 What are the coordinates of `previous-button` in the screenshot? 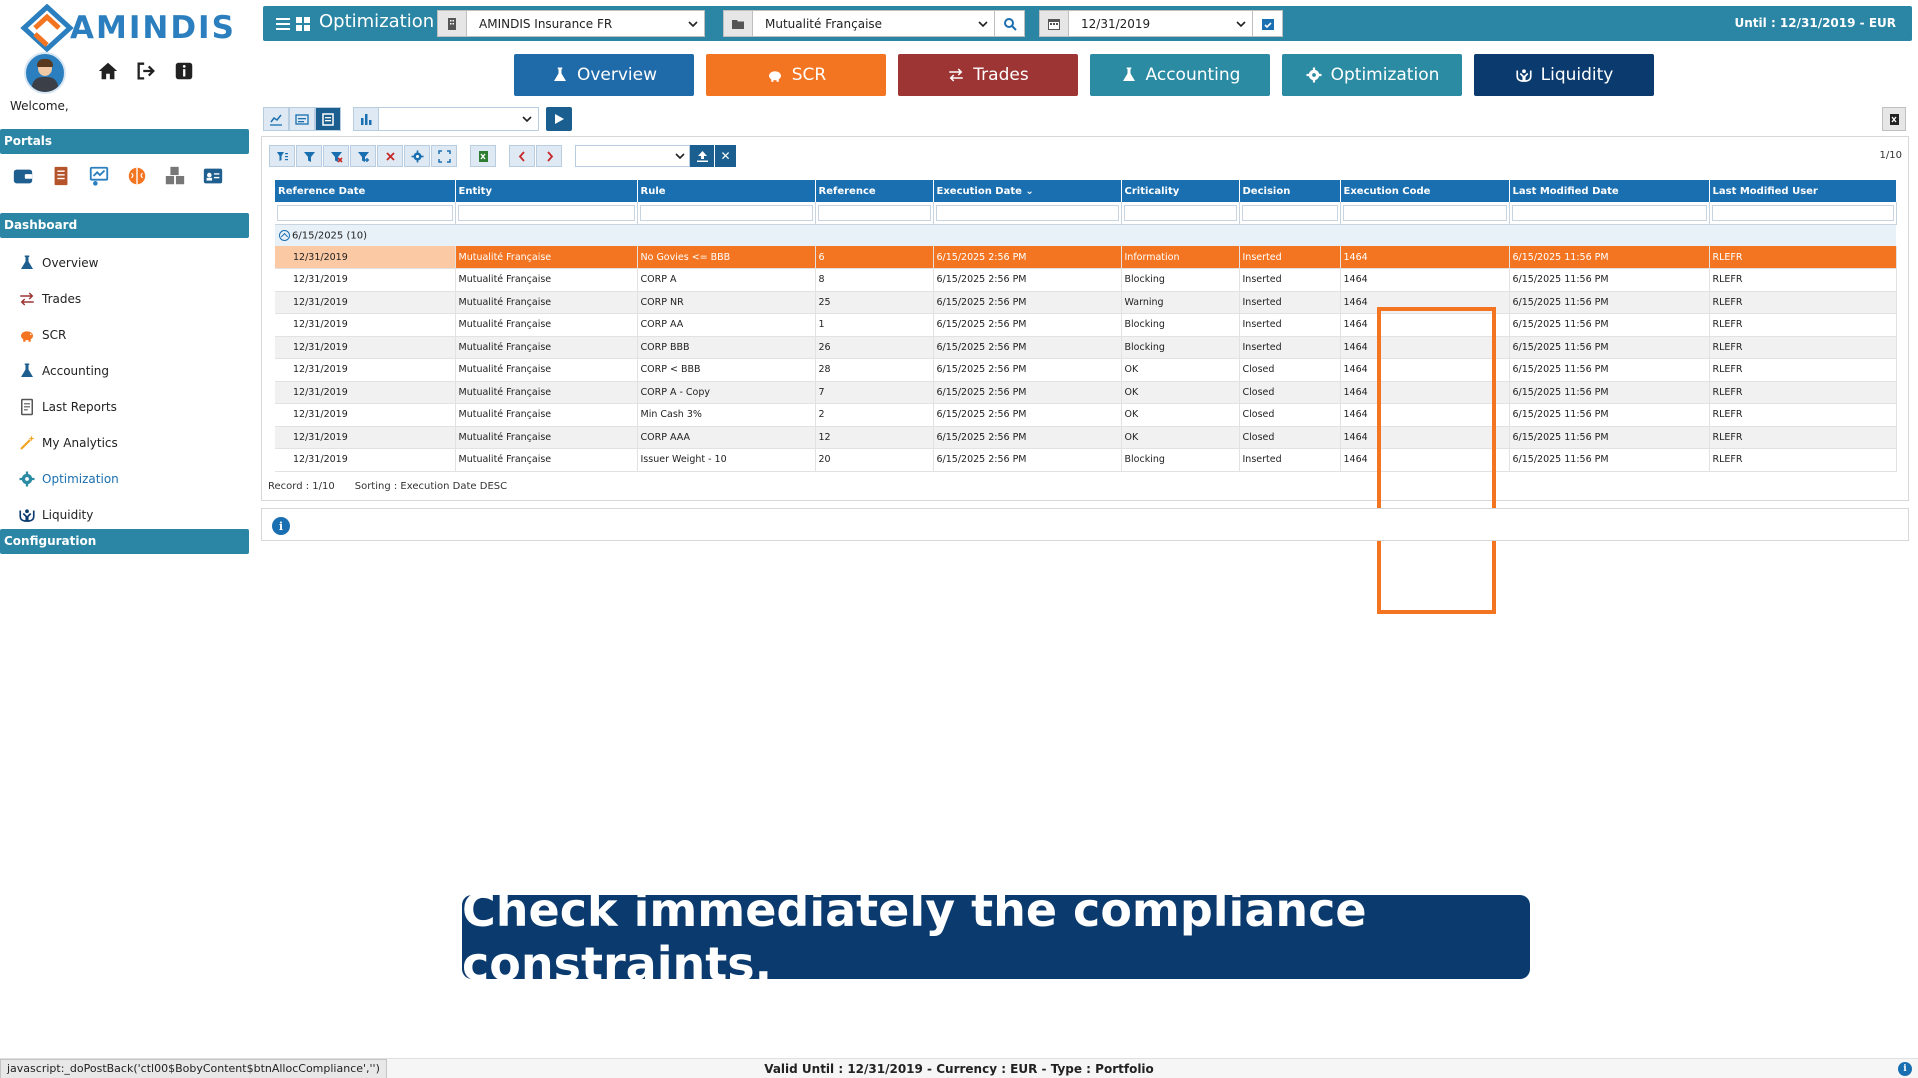 It's located at (522, 156).